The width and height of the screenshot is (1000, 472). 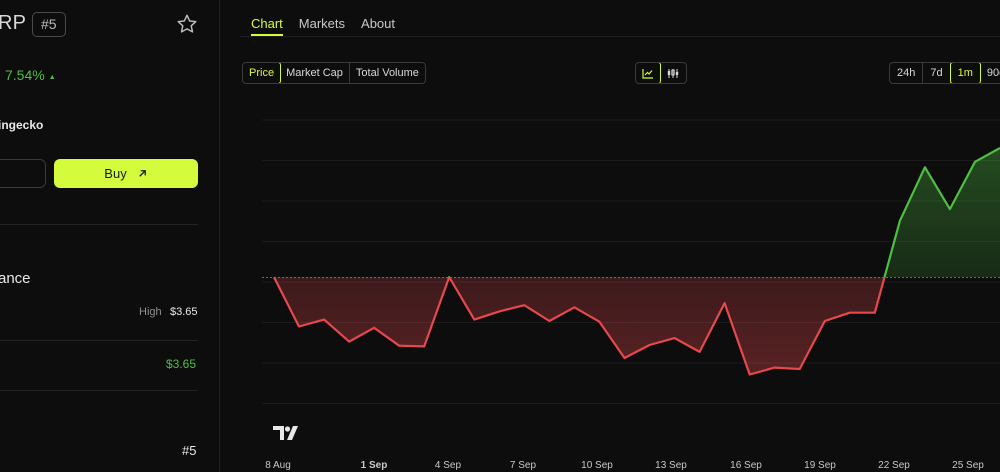 I want to click on buy-button: Buy, so click(x=126, y=173).